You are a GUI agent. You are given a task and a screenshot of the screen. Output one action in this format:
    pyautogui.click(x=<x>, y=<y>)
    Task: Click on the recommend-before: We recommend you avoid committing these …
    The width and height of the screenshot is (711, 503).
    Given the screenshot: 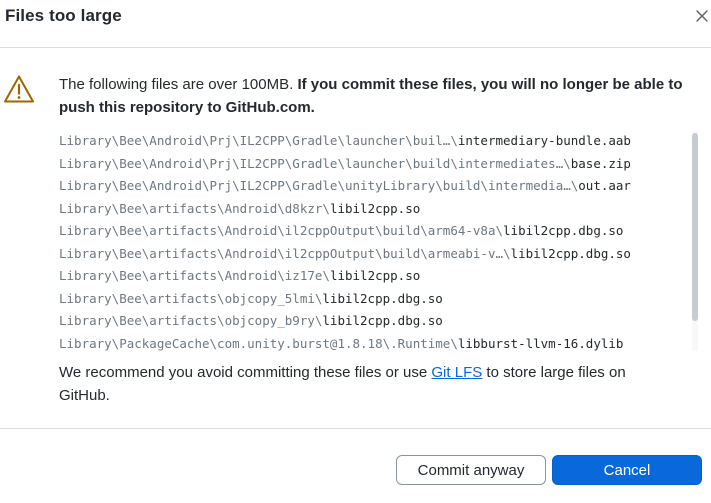 What is the action you would take?
    pyautogui.click(x=245, y=372)
    